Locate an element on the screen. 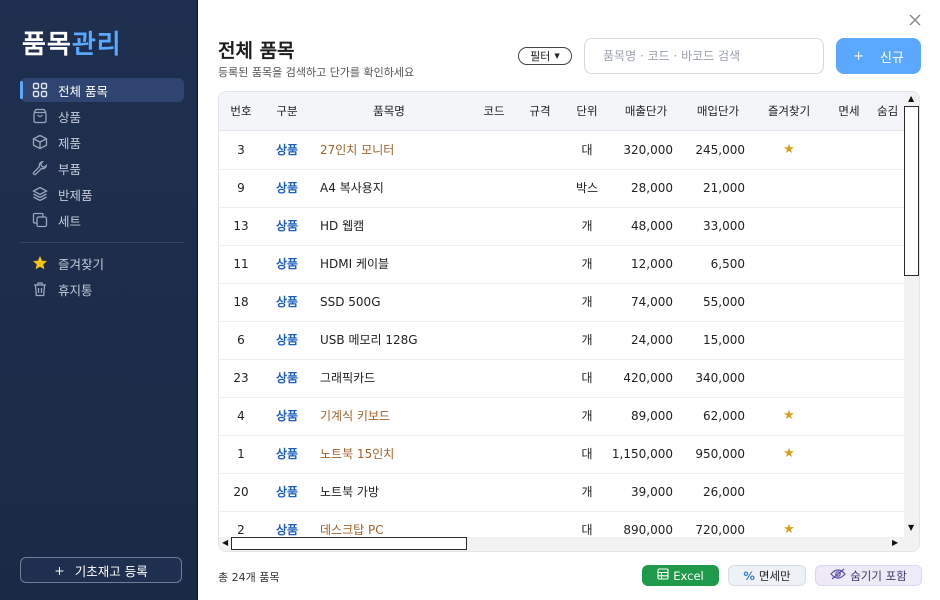 This screenshot has width=940, height=600. table-header: 번호 구분 품목명 코드 규격 단위 매출단가 매입단가 즐겨찾기 면세 숨김 is located at coordinates (561, 111).